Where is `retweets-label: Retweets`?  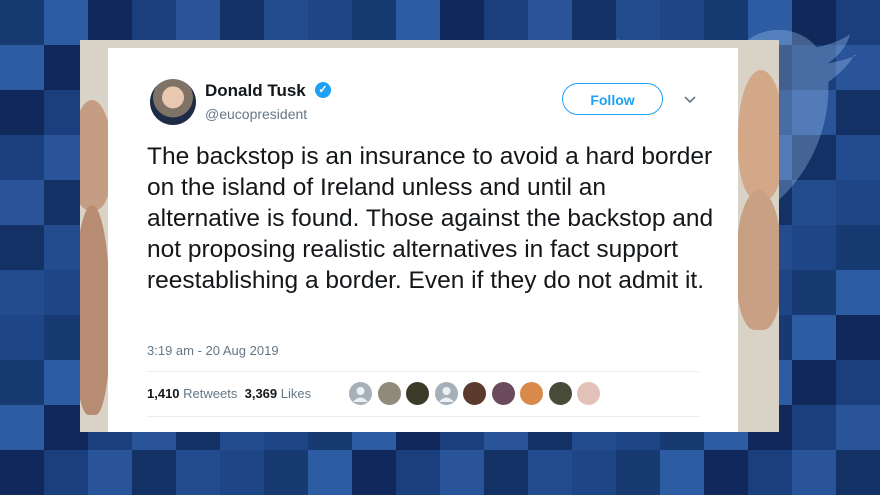 retweets-label: Retweets is located at coordinates (210, 393).